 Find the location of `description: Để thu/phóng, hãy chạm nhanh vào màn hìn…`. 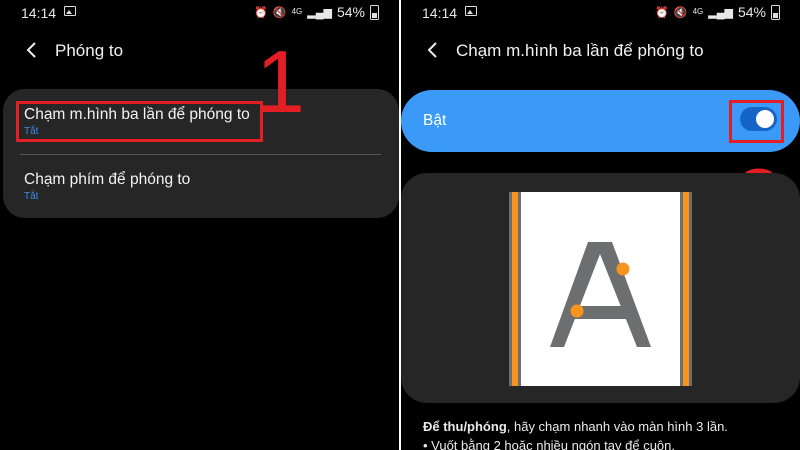

description: Để thu/phóng, hãy chạm nhanh vào màn hìn… is located at coordinates (575, 434).